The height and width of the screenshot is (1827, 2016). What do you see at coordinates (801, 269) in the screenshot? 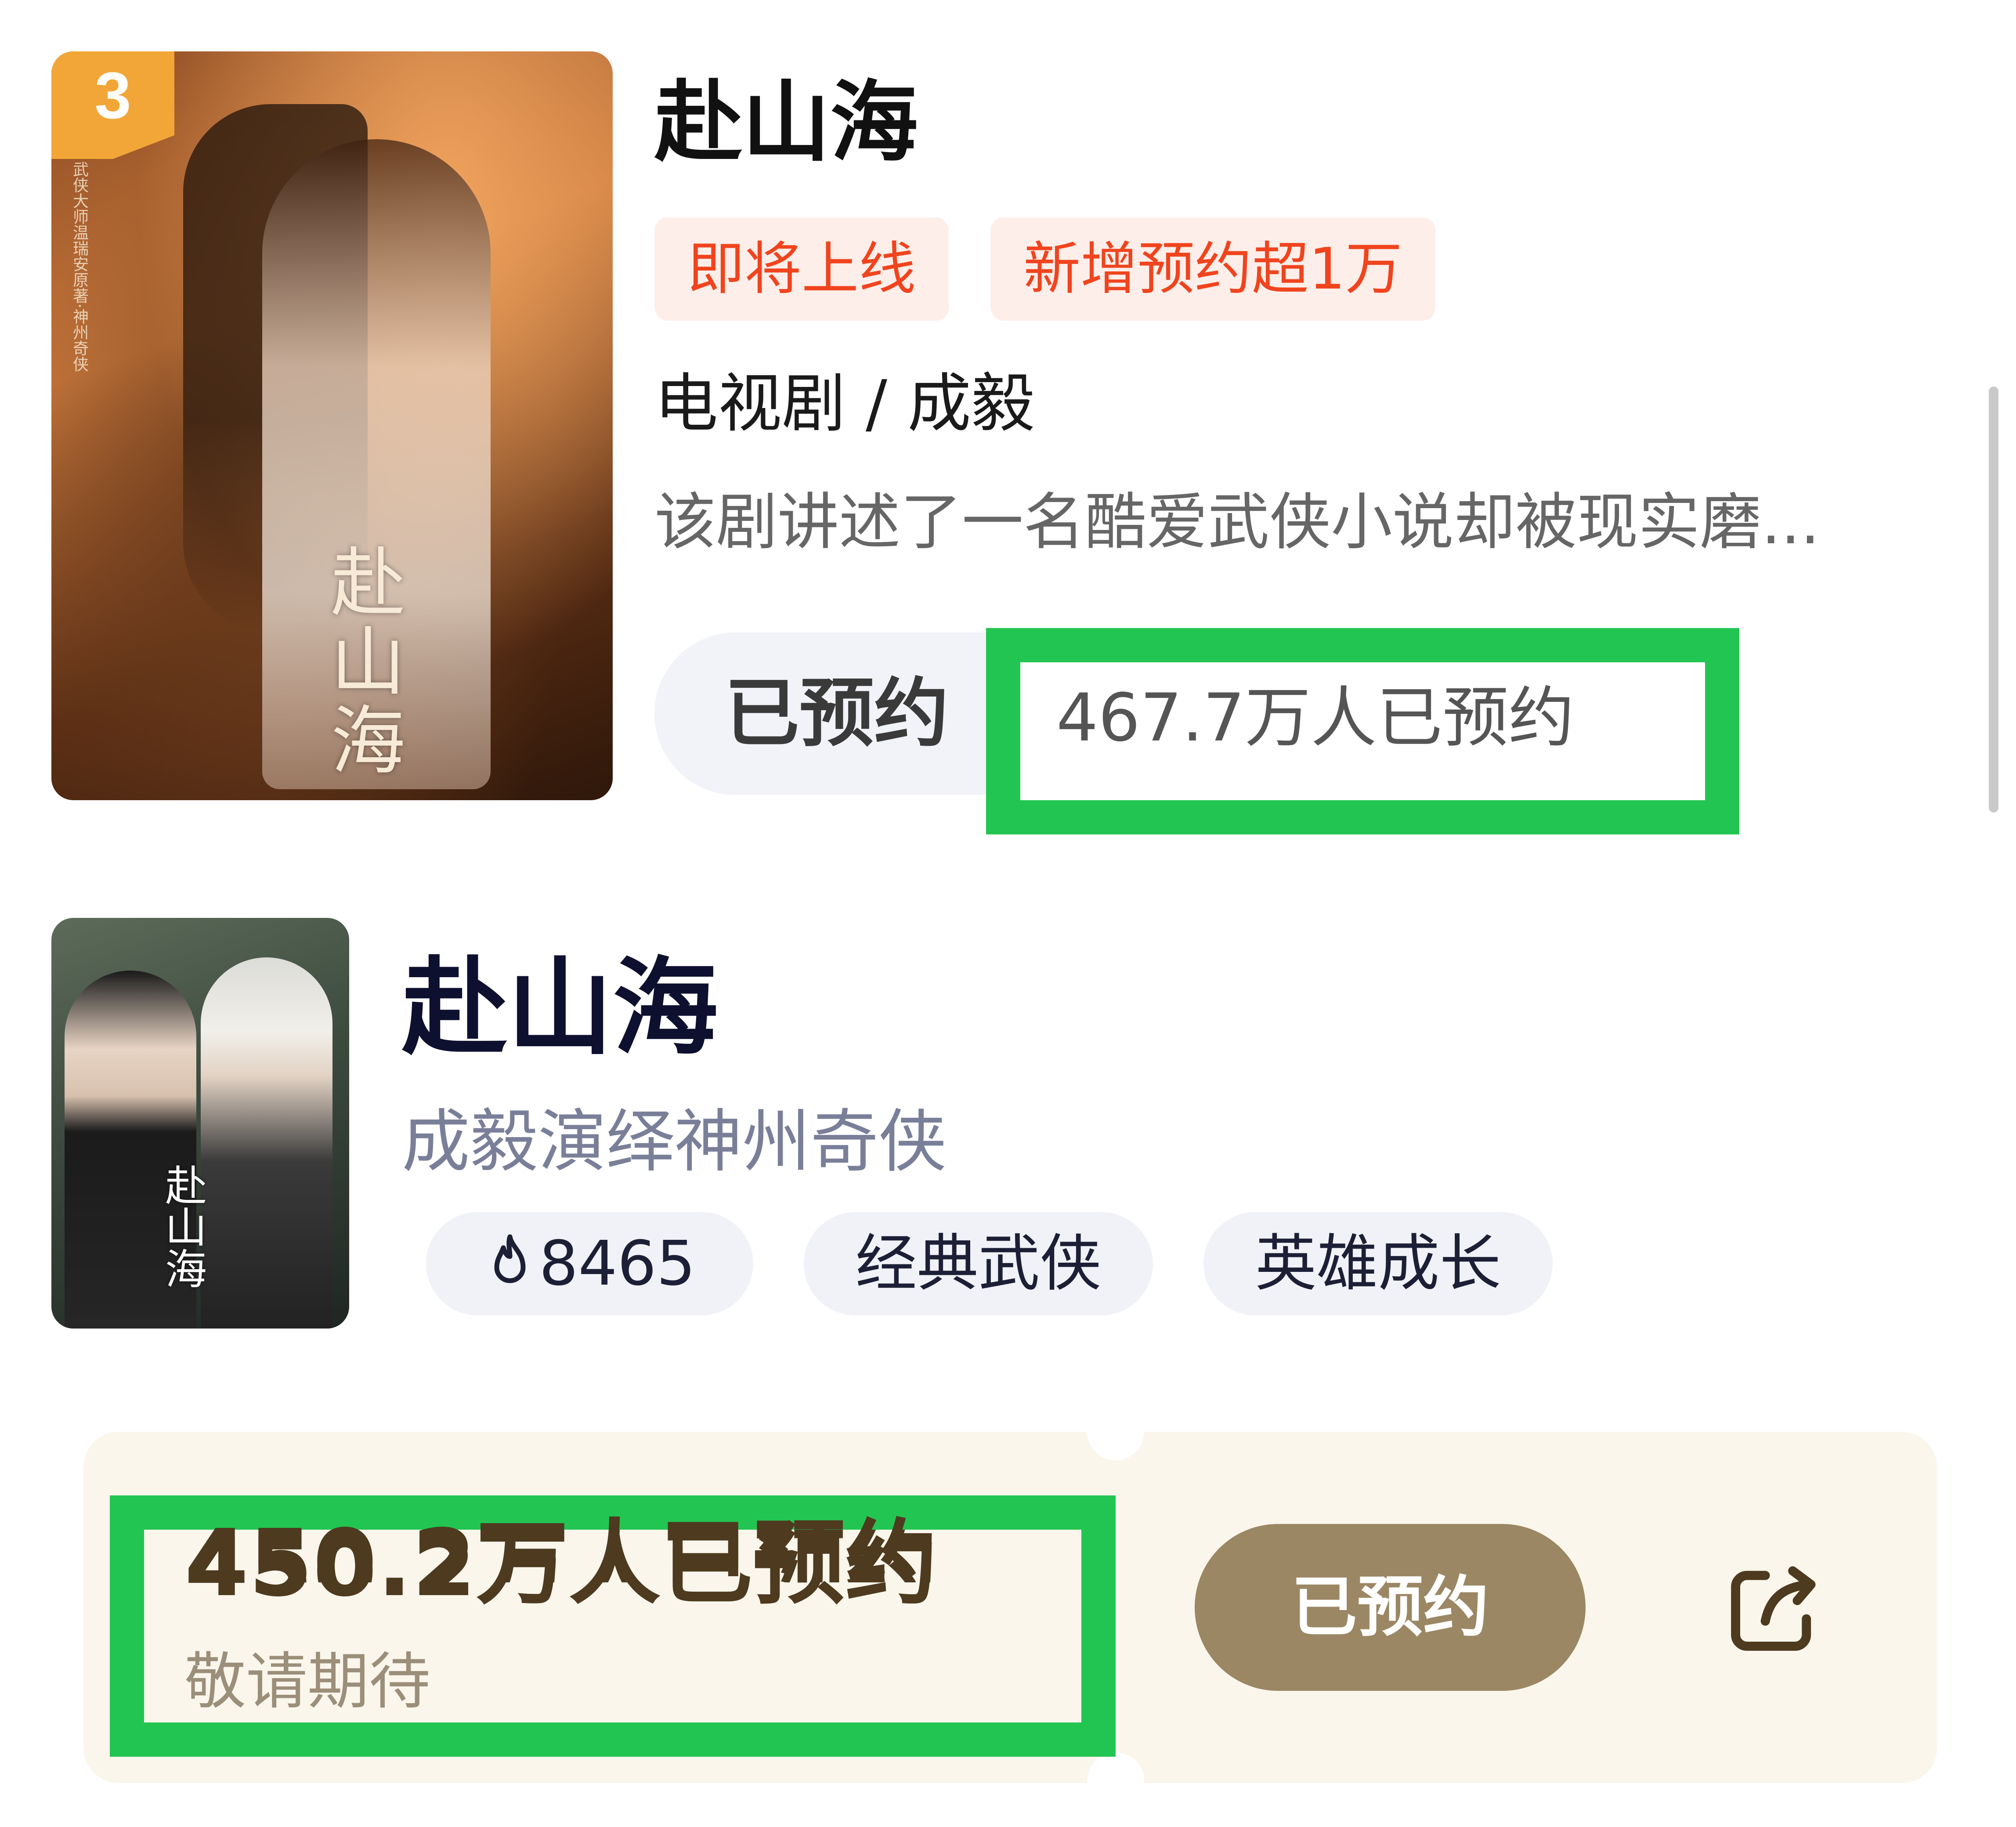
I see `tag-coming-soon: 即将上线` at bounding box center [801, 269].